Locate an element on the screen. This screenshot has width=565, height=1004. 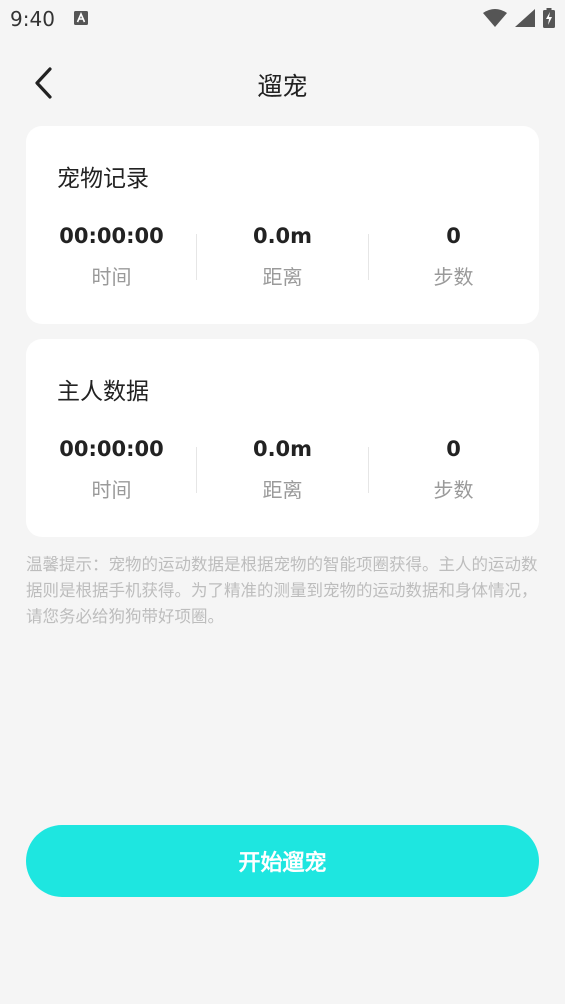
page-title: 遛宠 is located at coordinates (282, 86).